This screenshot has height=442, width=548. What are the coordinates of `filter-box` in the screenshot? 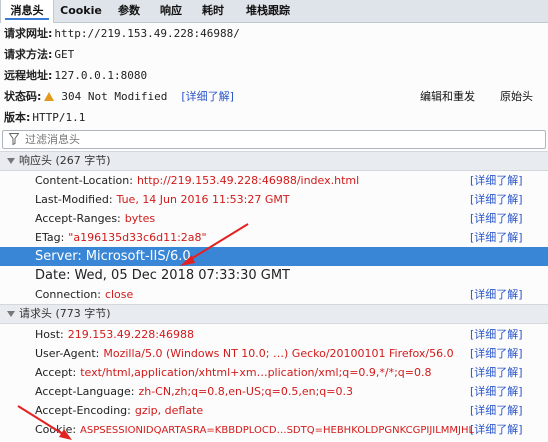 It's located at (274, 139).